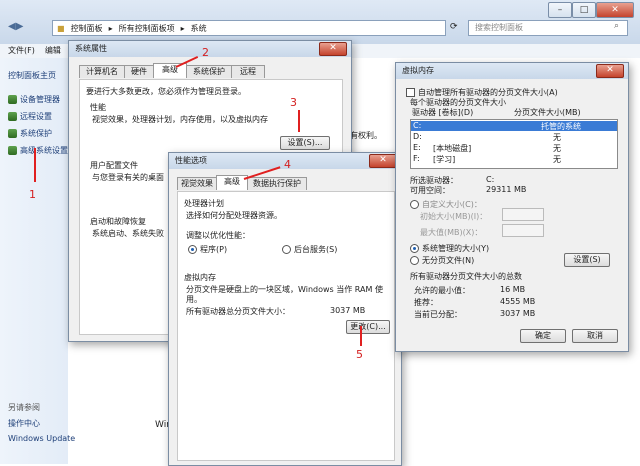 Image resolution: width=640 pixels, height=466 pixels. Describe the element at coordinates (218, 235) in the screenshot. I see `optimize-label: 调整以优化性能：` at that location.